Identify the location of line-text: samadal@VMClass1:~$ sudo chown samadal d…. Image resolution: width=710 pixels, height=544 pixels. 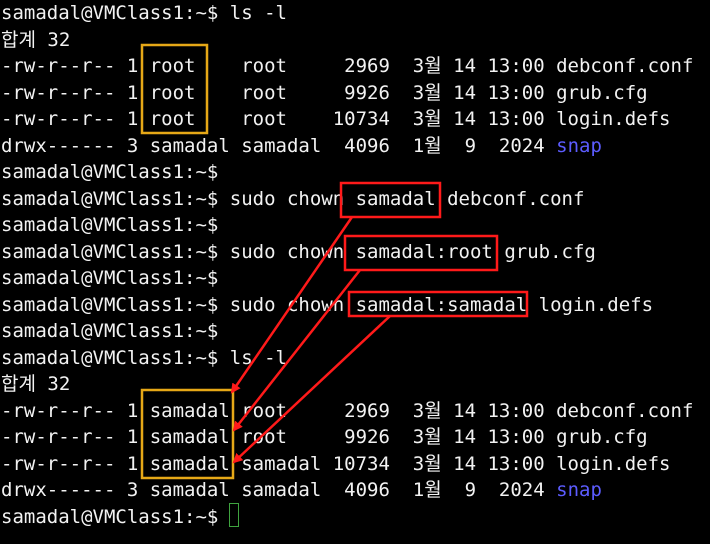
(293, 198).